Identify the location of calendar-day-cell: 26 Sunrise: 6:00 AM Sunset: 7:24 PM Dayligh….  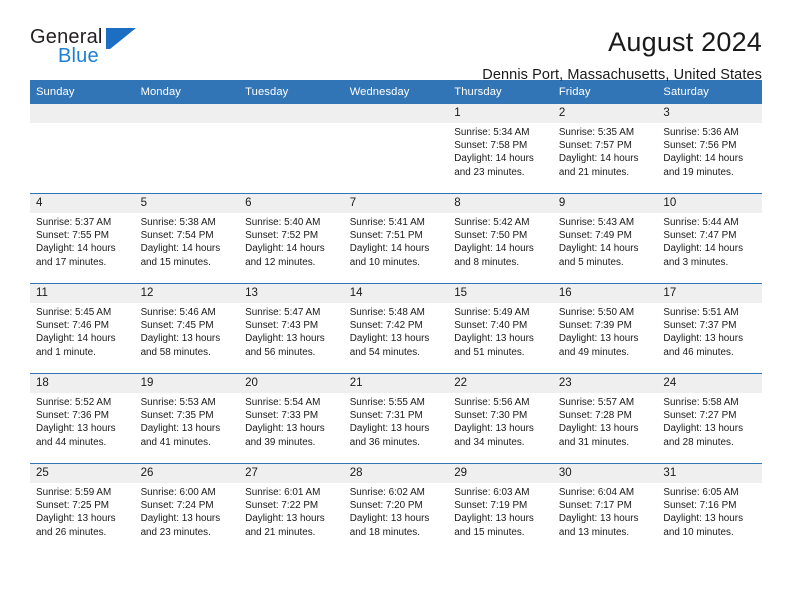
(187, 508).